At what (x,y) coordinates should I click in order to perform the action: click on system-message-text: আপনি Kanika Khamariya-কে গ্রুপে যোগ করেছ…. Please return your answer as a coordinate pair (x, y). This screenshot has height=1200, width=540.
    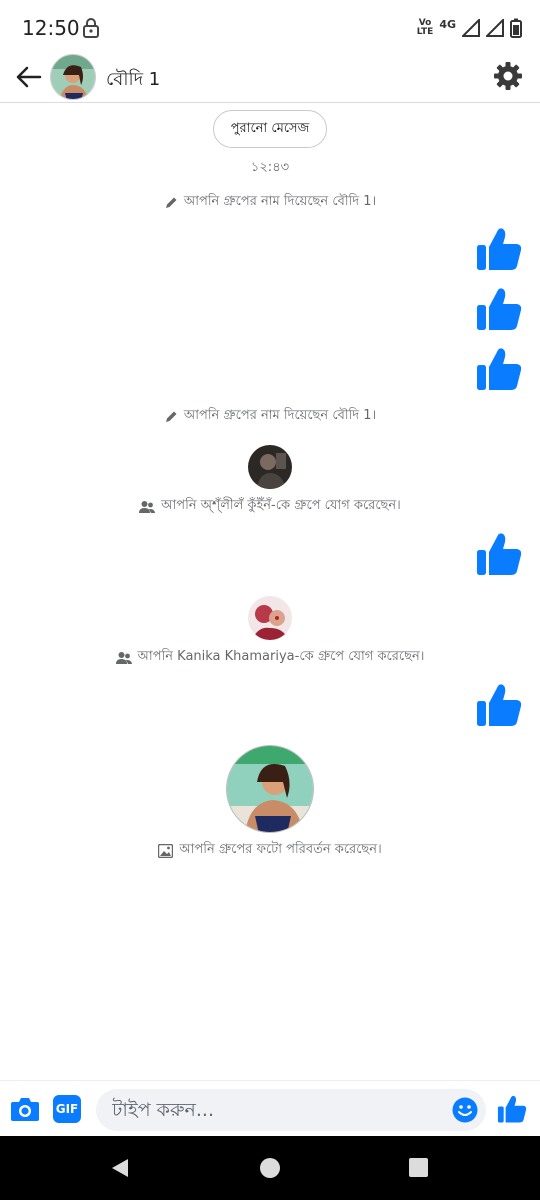
    Looking at the image, I should click on (281, 656).